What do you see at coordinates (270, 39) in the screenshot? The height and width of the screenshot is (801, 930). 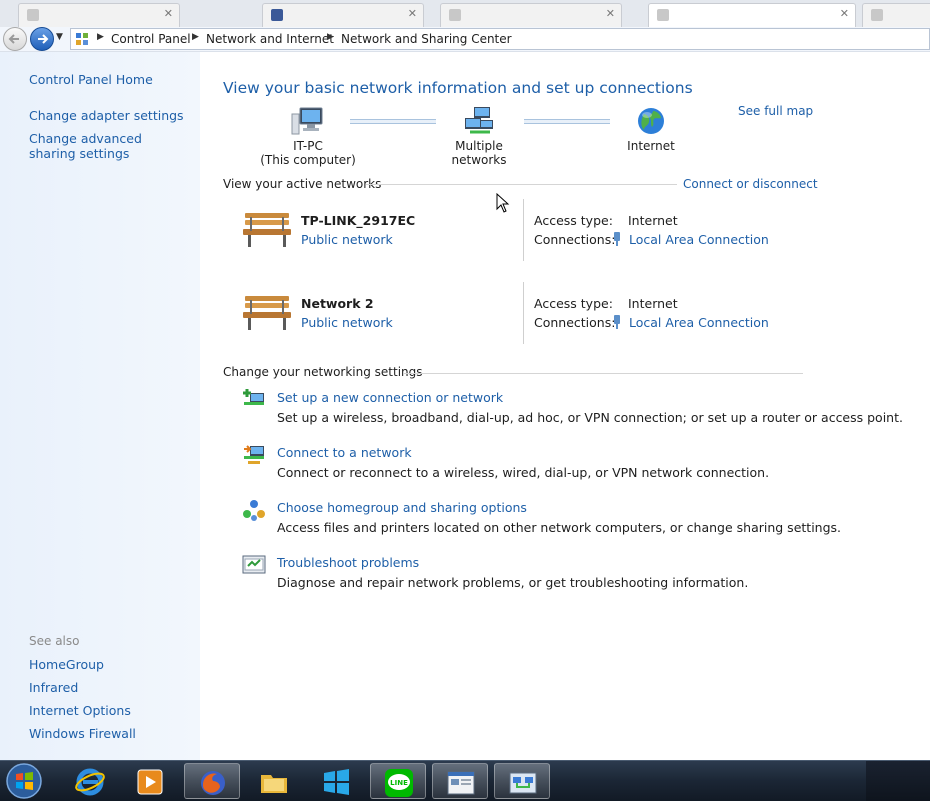 I see `breadcrumb-network-and-internet: Network and Internet` at bounding box center [270, 39].